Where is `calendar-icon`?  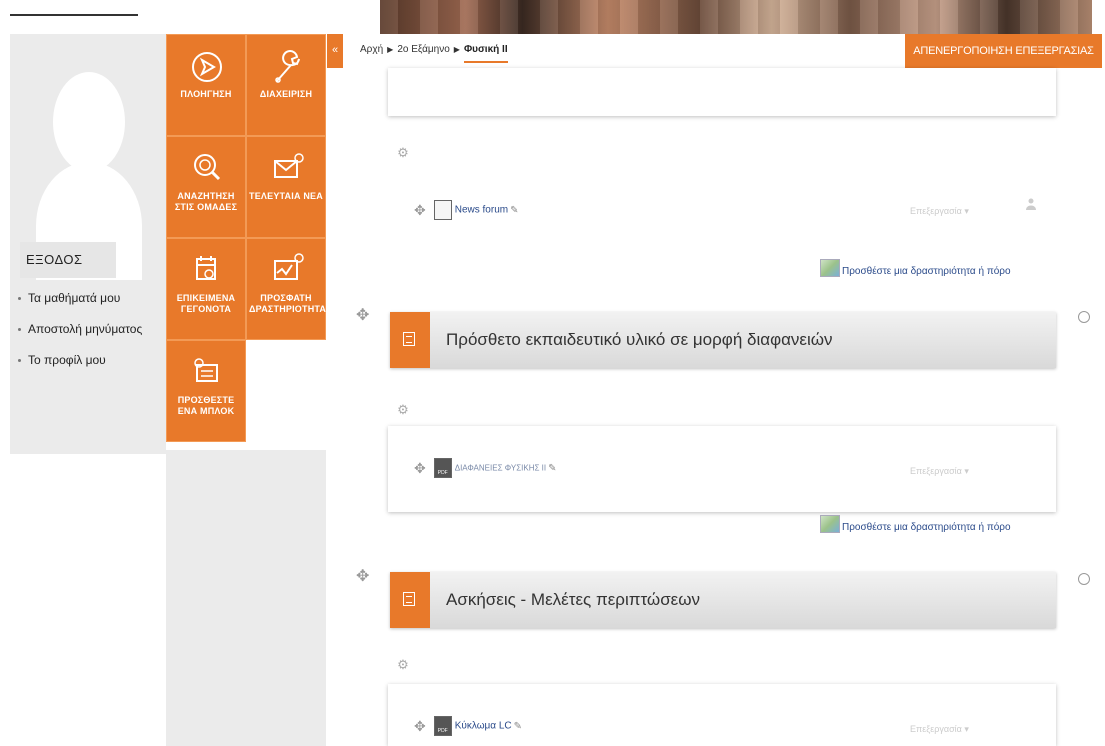 calendar-icon is located at coordinates (206, 268).